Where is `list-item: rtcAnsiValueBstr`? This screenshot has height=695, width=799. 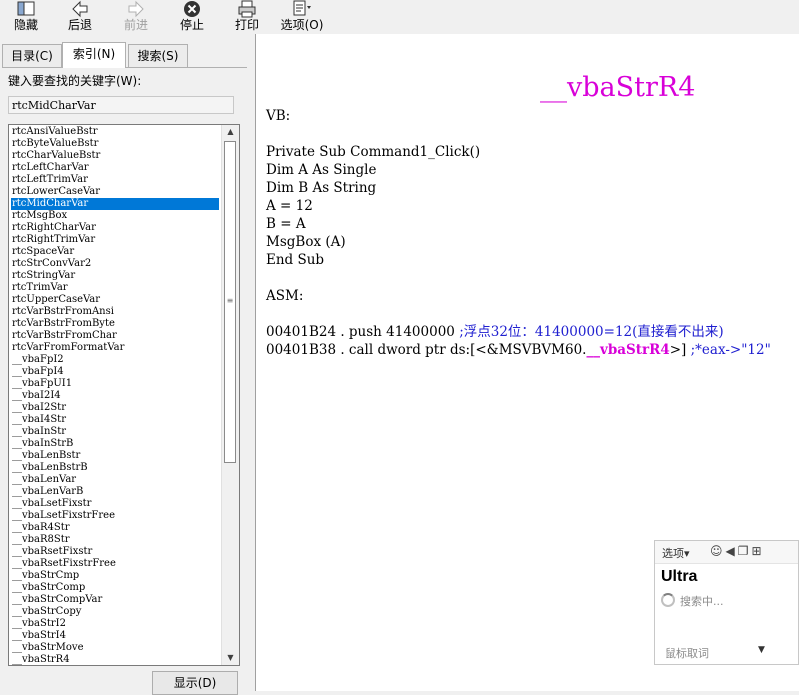
list-item: rtcAnsiValueBstr is located at coordinates (115, 132).